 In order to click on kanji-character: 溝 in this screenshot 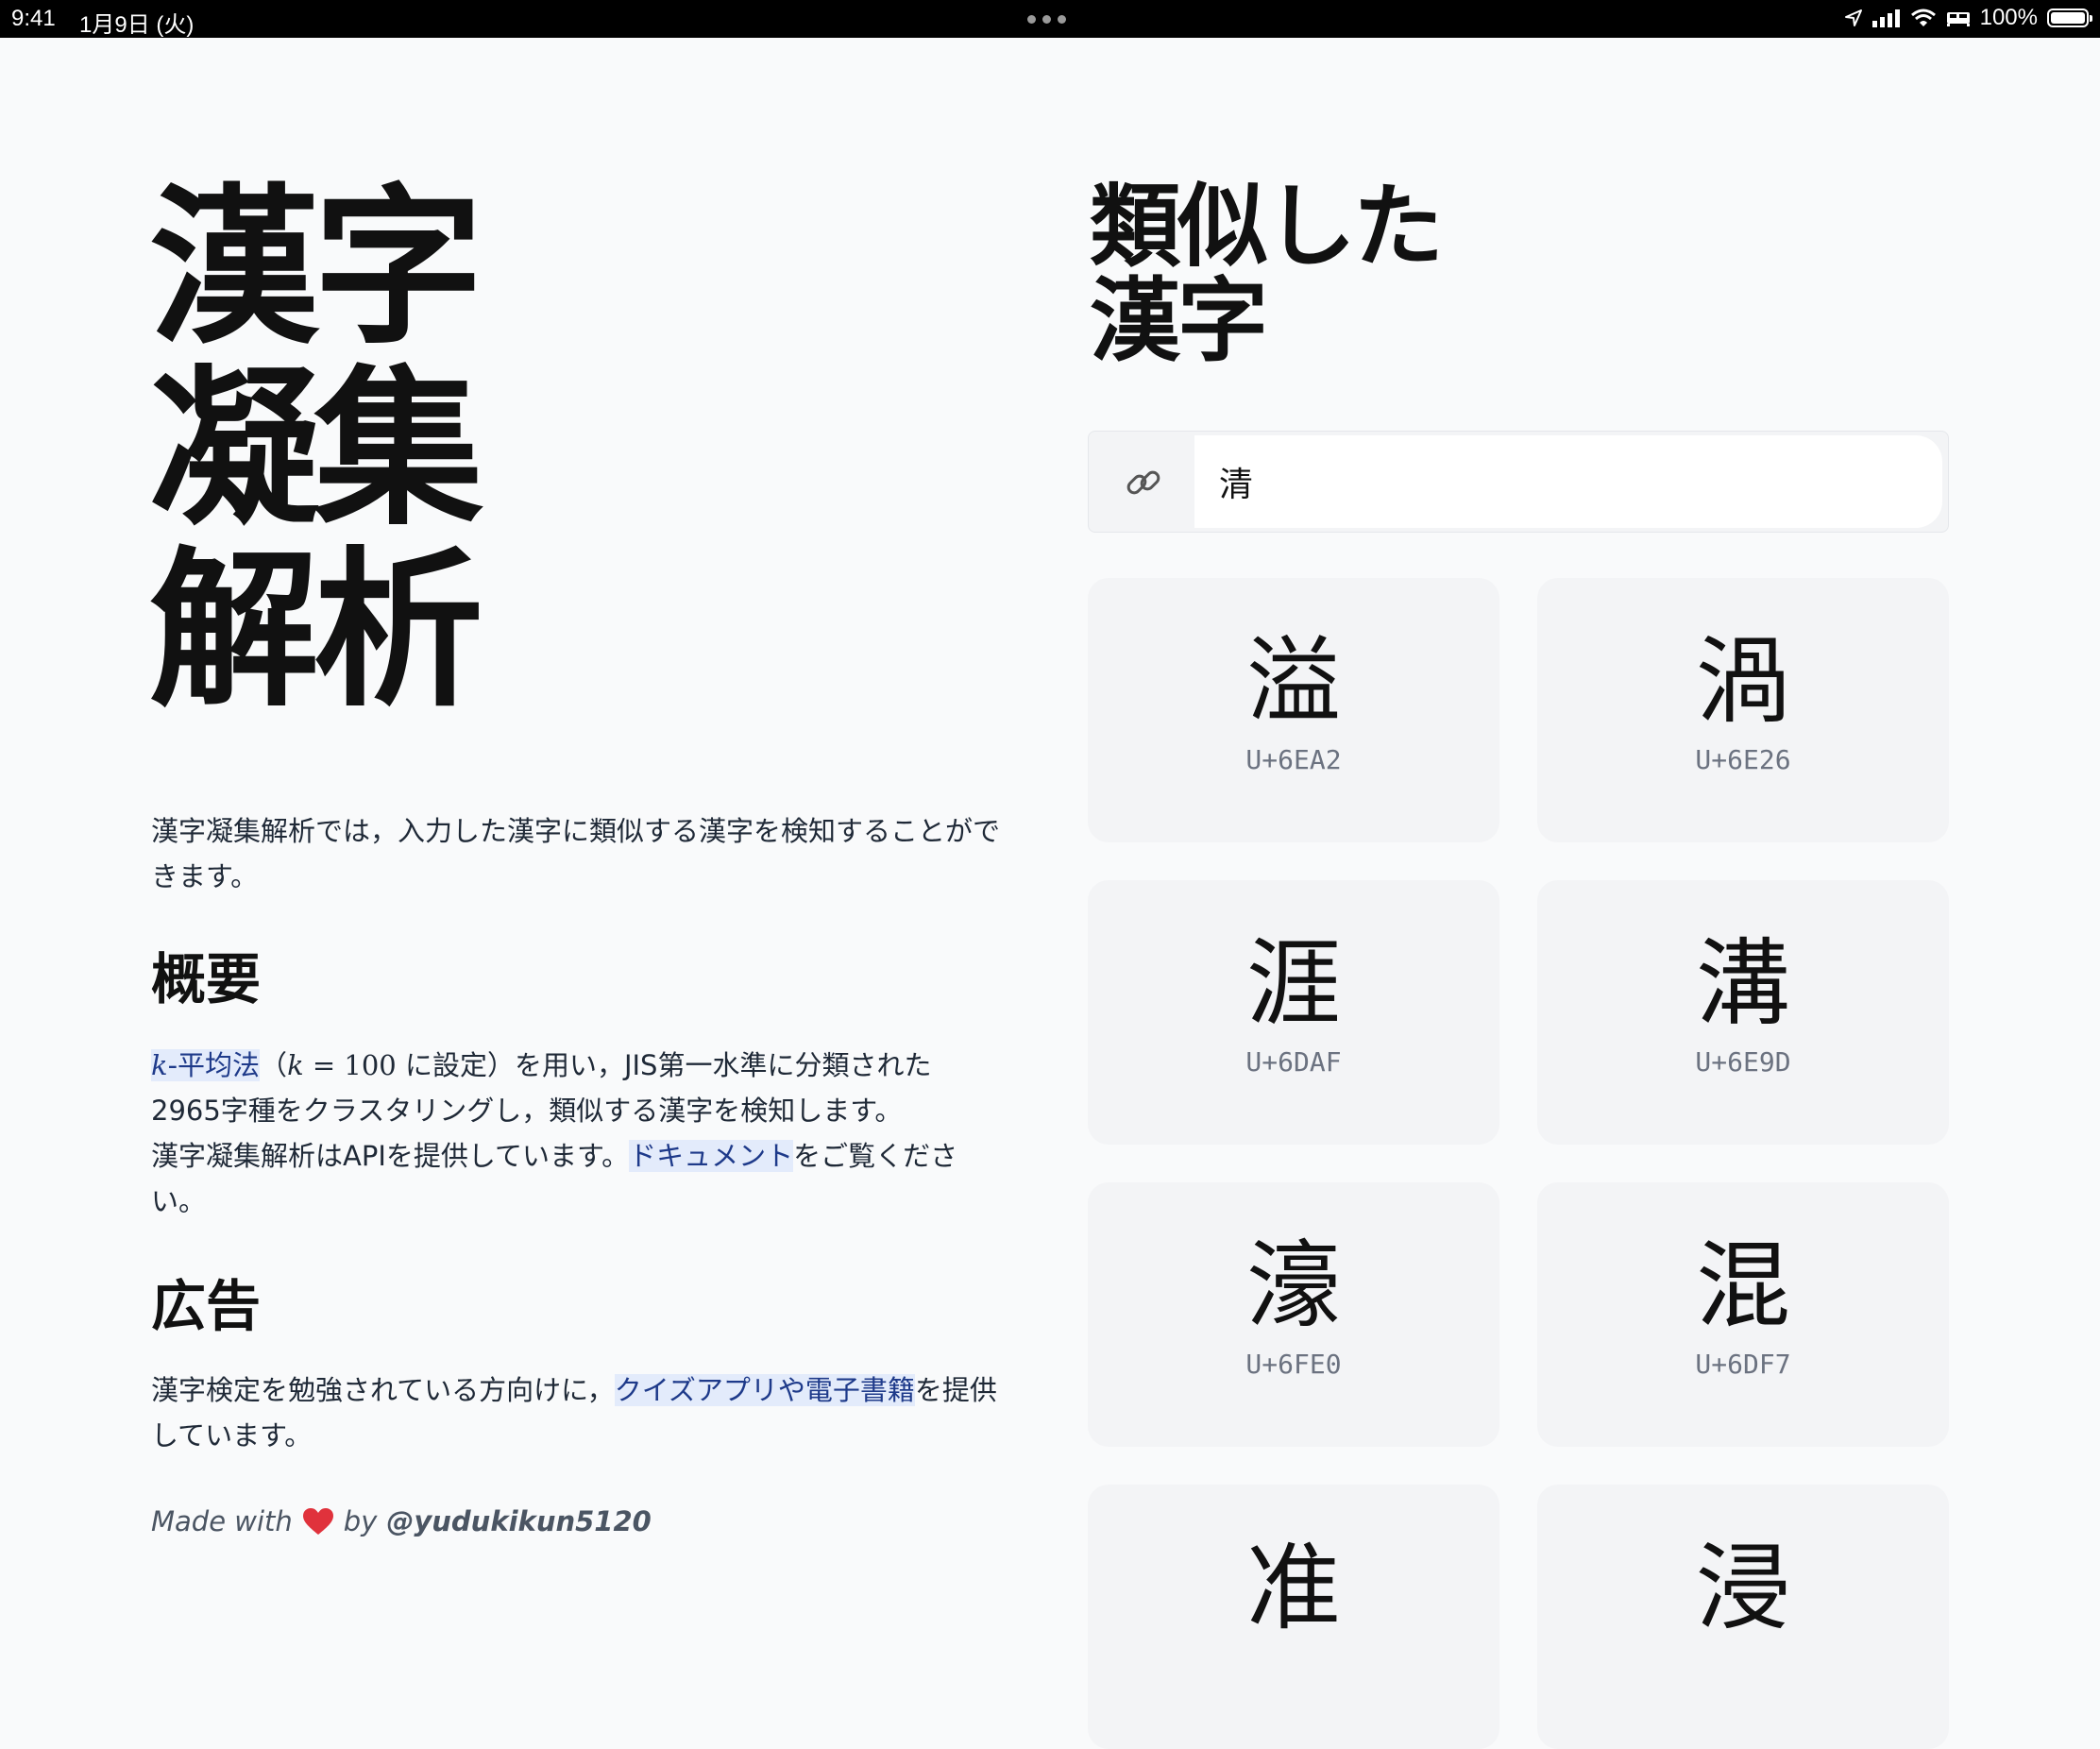, I will do `click(1743, 983)`.